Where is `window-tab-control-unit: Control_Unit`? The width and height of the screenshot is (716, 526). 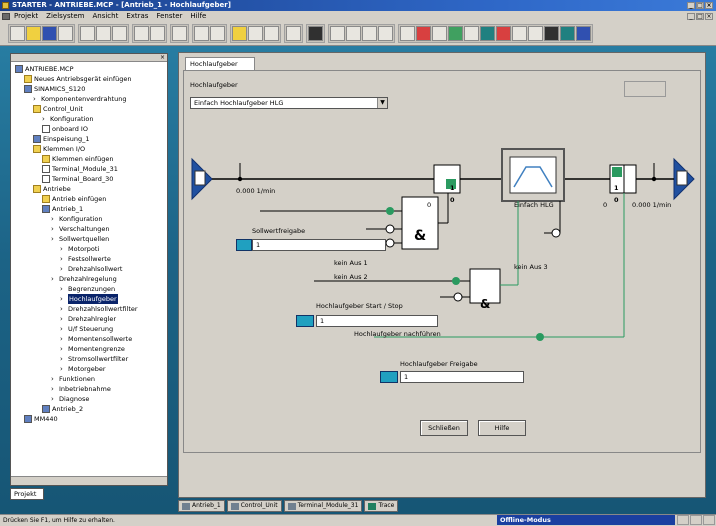
window-tab-control-unit: Control_Unit is located at coordinates (254, 506).